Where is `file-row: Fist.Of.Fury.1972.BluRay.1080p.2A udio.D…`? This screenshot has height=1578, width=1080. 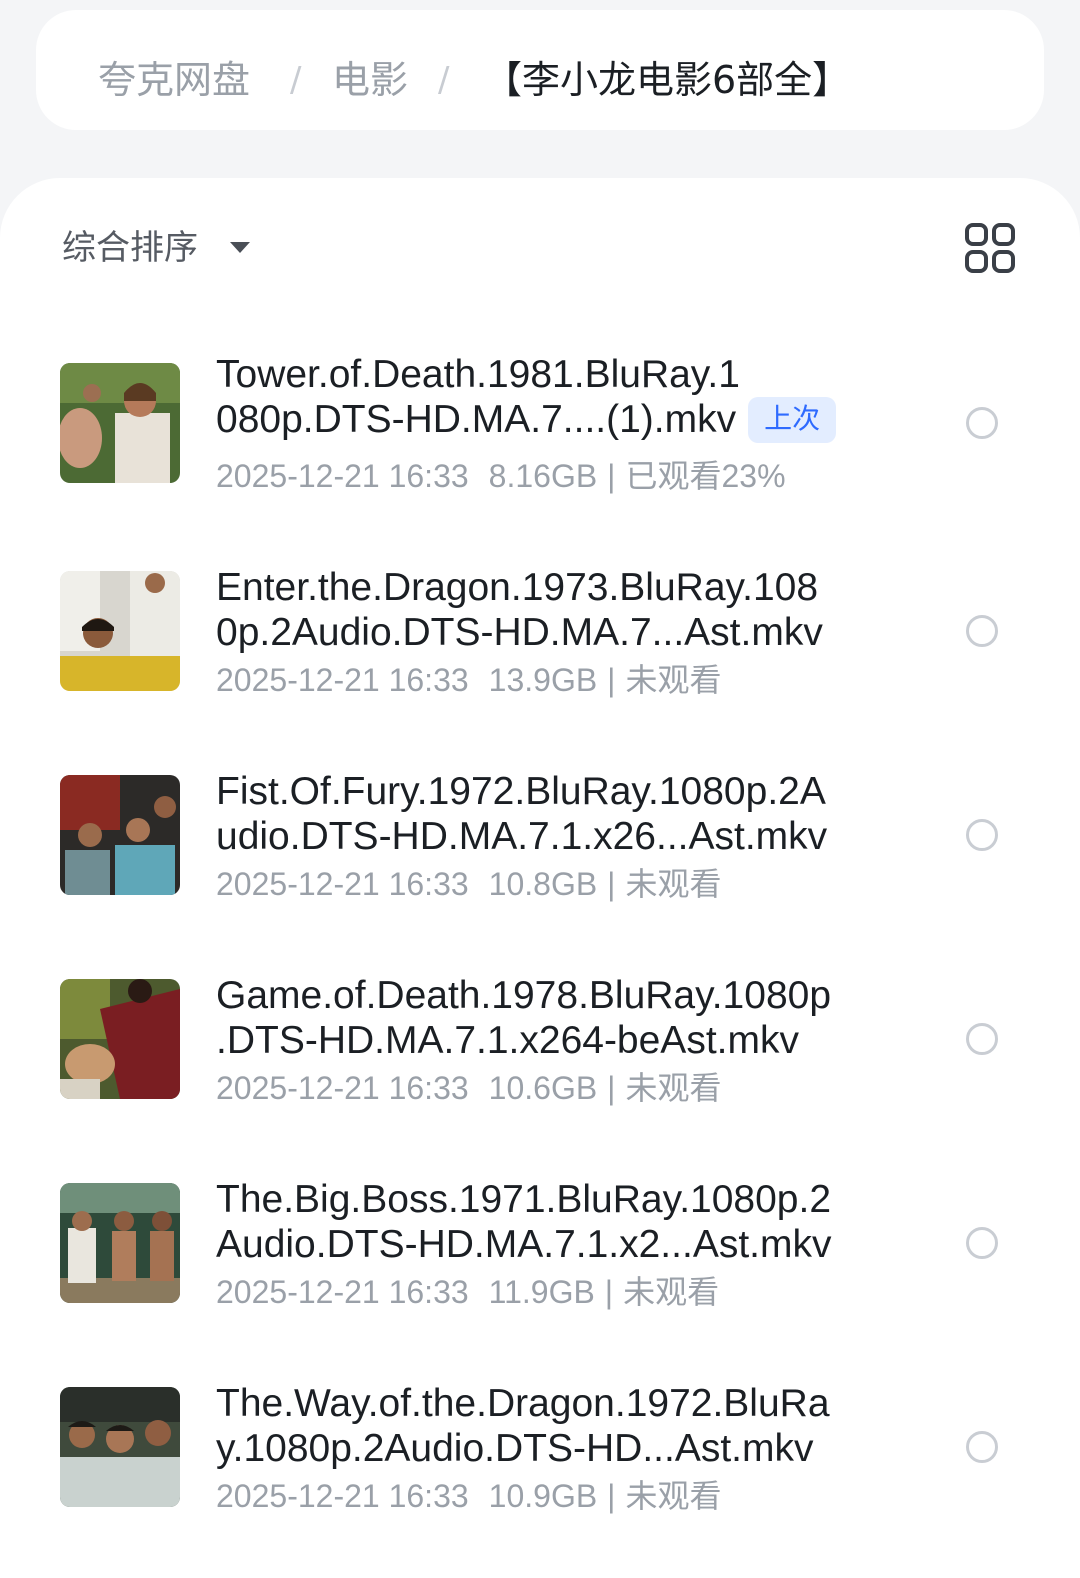 file-row: Fist.Of.Fury.1972.BluRay.1080p.2A udio.D… is located at coordinates (540, 832).